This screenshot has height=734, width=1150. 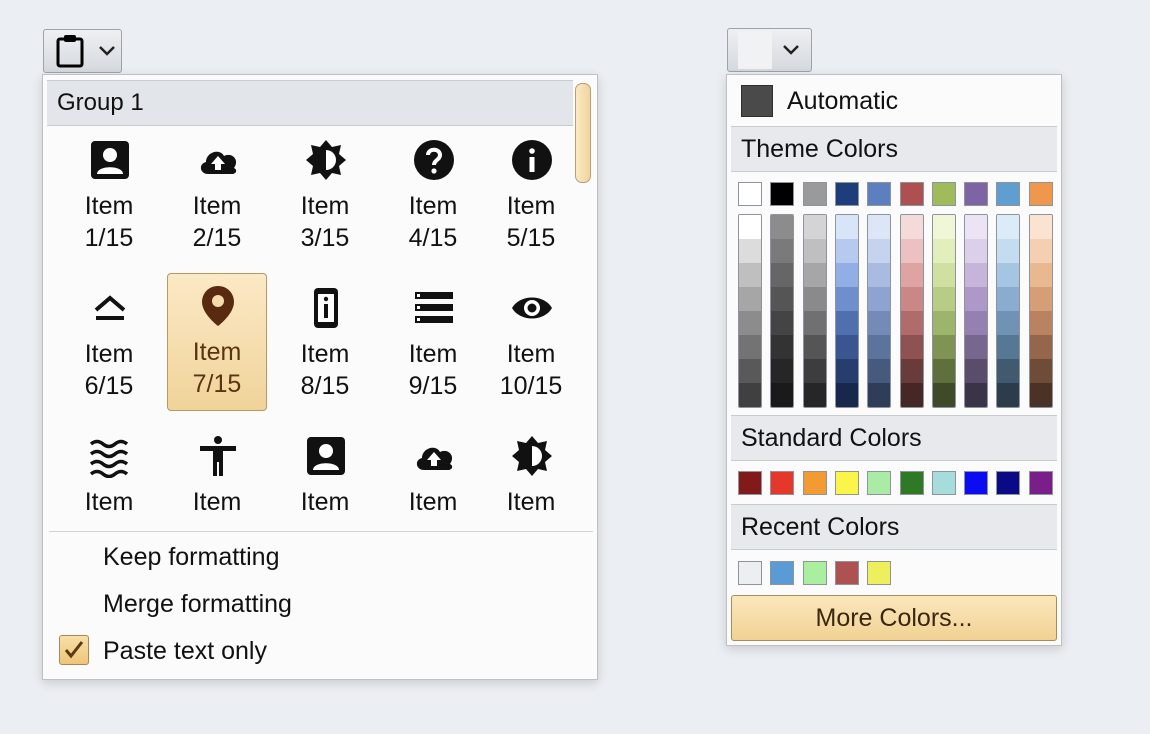 What do you see at coordinates (109, 344) in the screenshot?
I see `gallery-item: Item 6/15` at bounding box center [109, 344].